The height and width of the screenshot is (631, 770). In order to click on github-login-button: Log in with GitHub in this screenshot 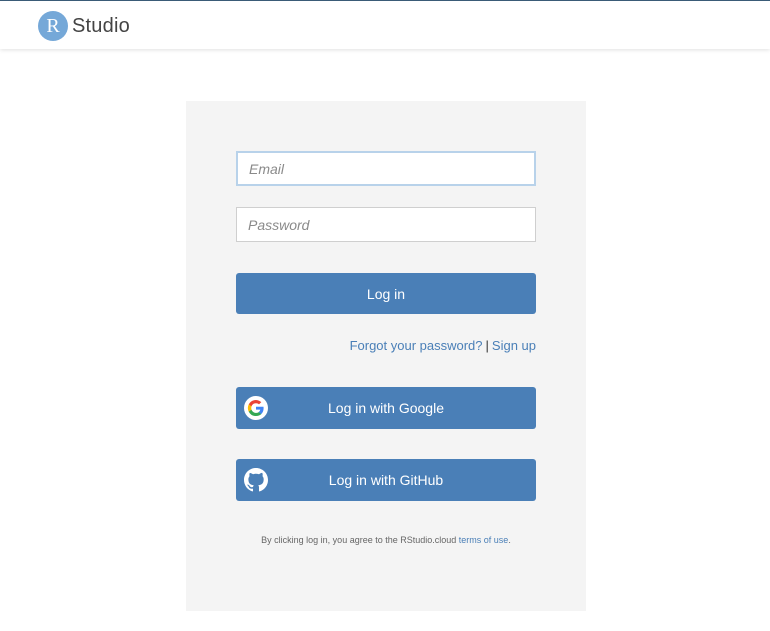, I will do `click(386, 480)`.